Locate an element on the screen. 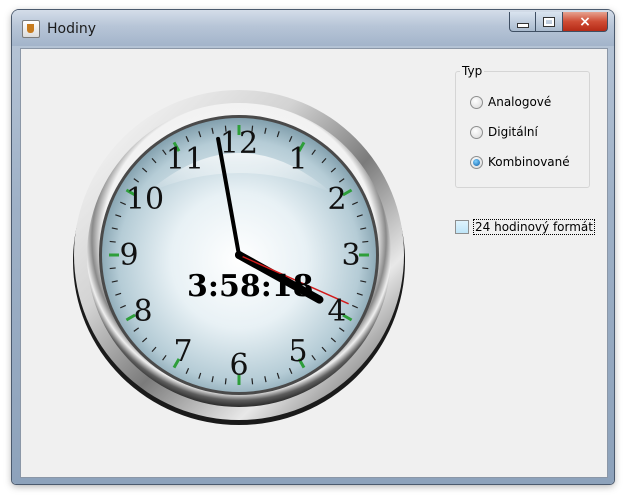 This screenshot has height=502, width=630. numeral-5: 5 is located at coordinates (298, 351).